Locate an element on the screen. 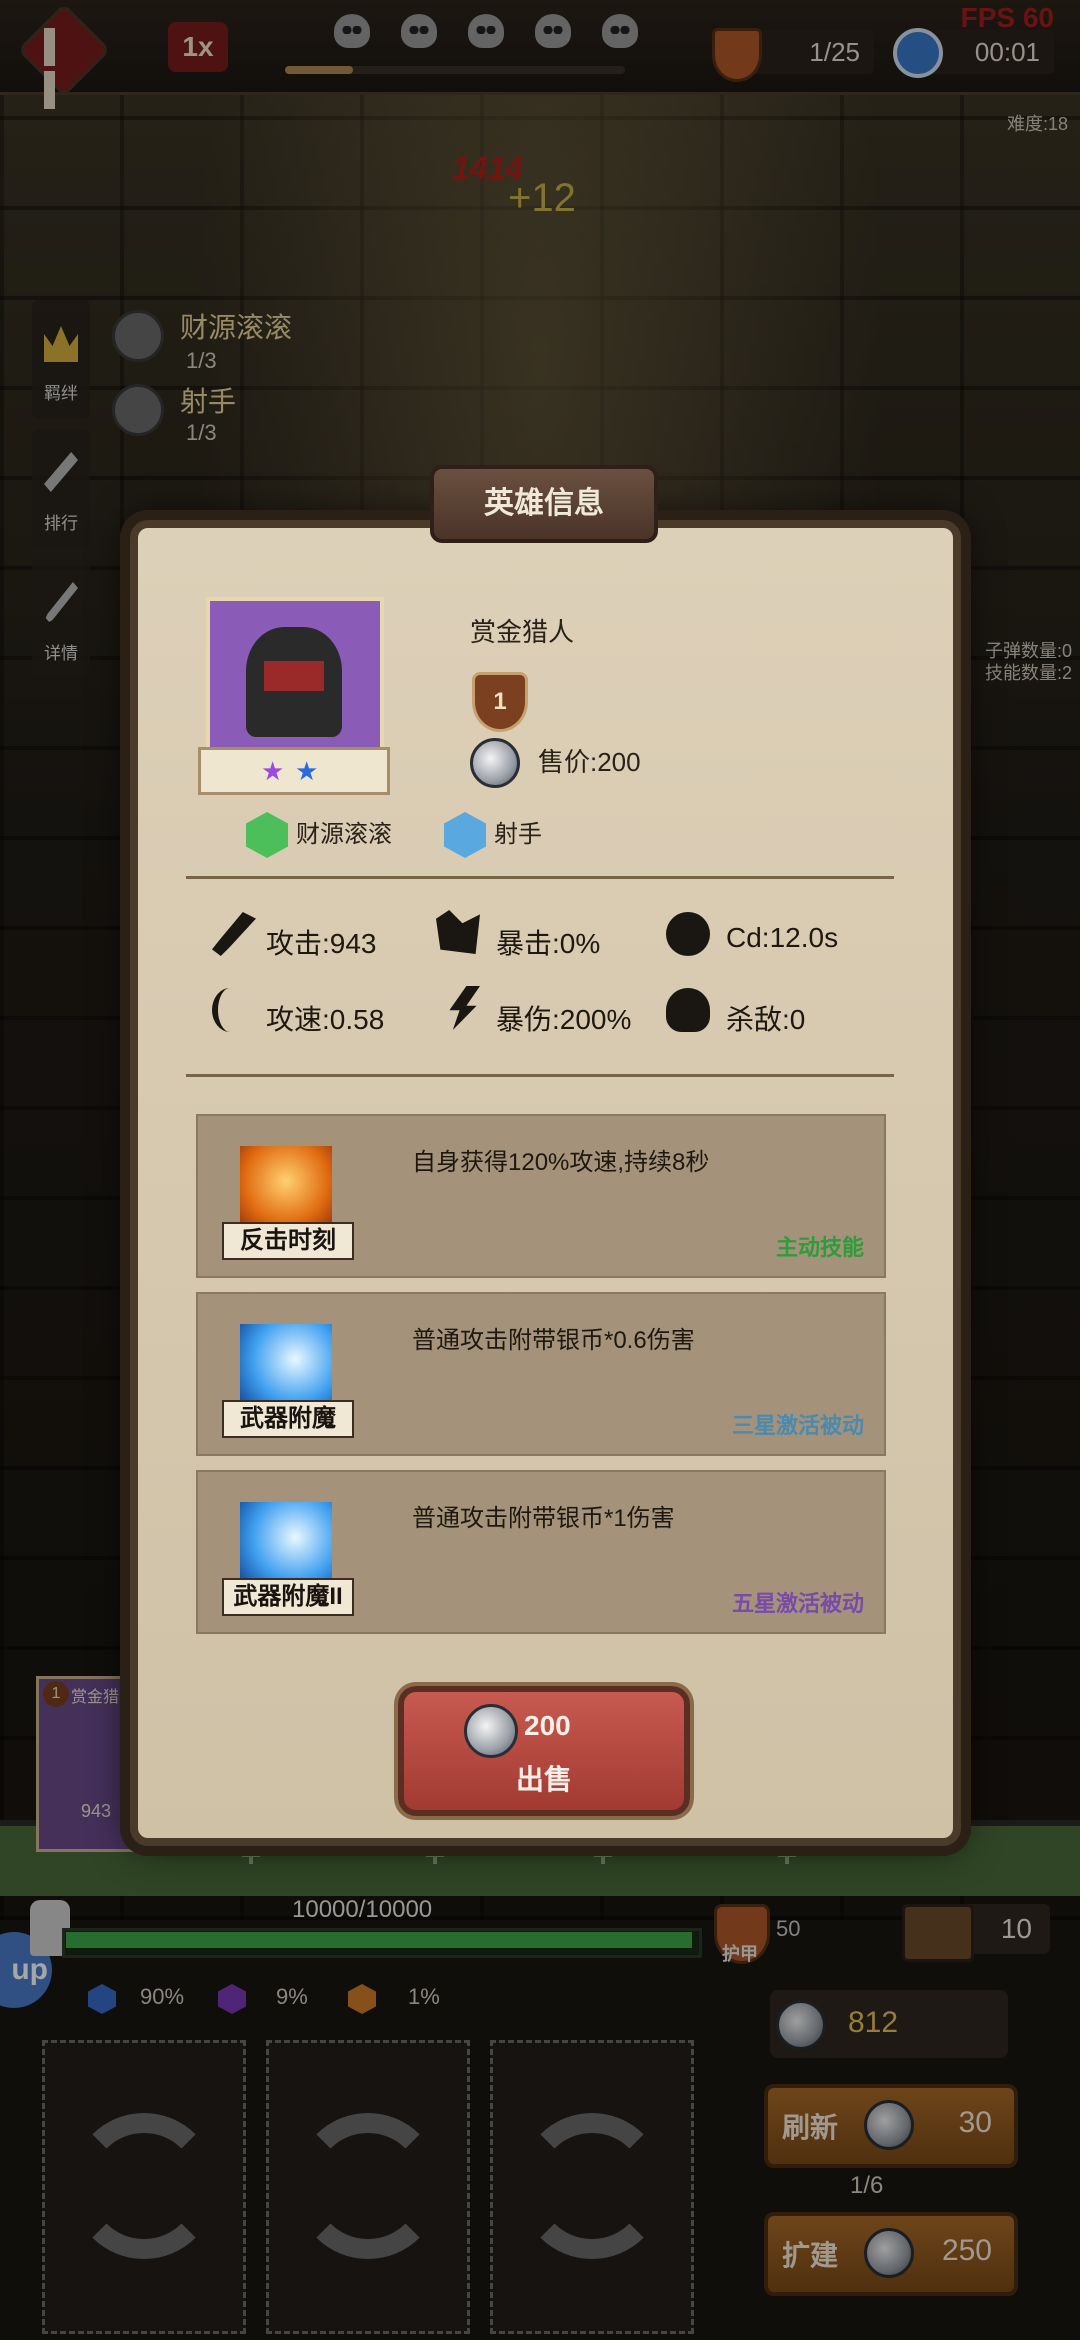 The height and width of the screenshot is (2340, 1080). arrow-icon is located at coordinates (465, 835).